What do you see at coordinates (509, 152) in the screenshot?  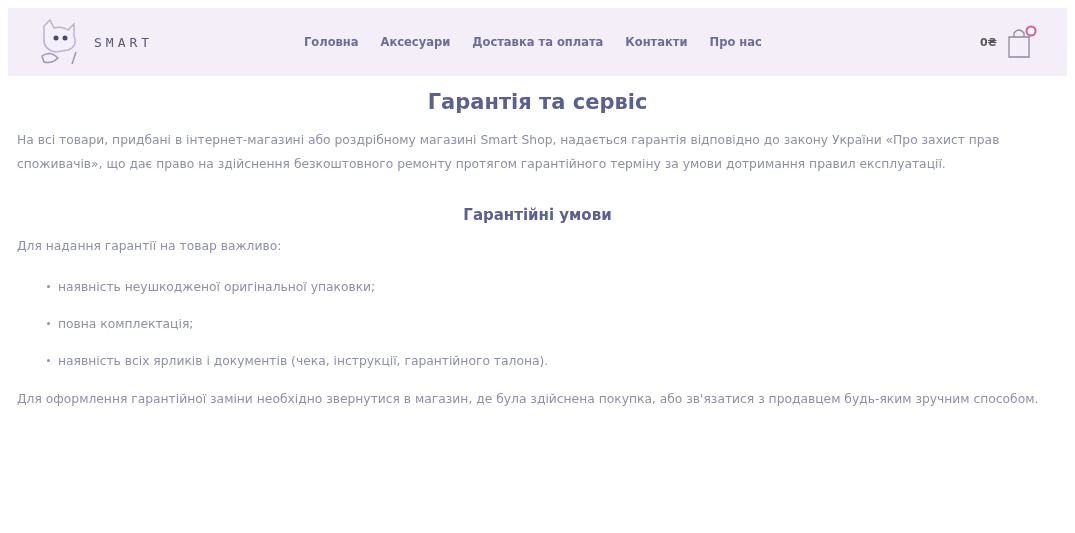 I see `intro-paragraph: На всі товари, придбані в інтернет-магазині або роздрібному магазині Smart Shop, надається гарантія відповідно до закону України «Про захист прав споживачів», що дає право на здійснення безкоштовного ремонту протягом гарантійного терміну за умови дотримання правил експлуатації.` at bounding box center [509, 152].